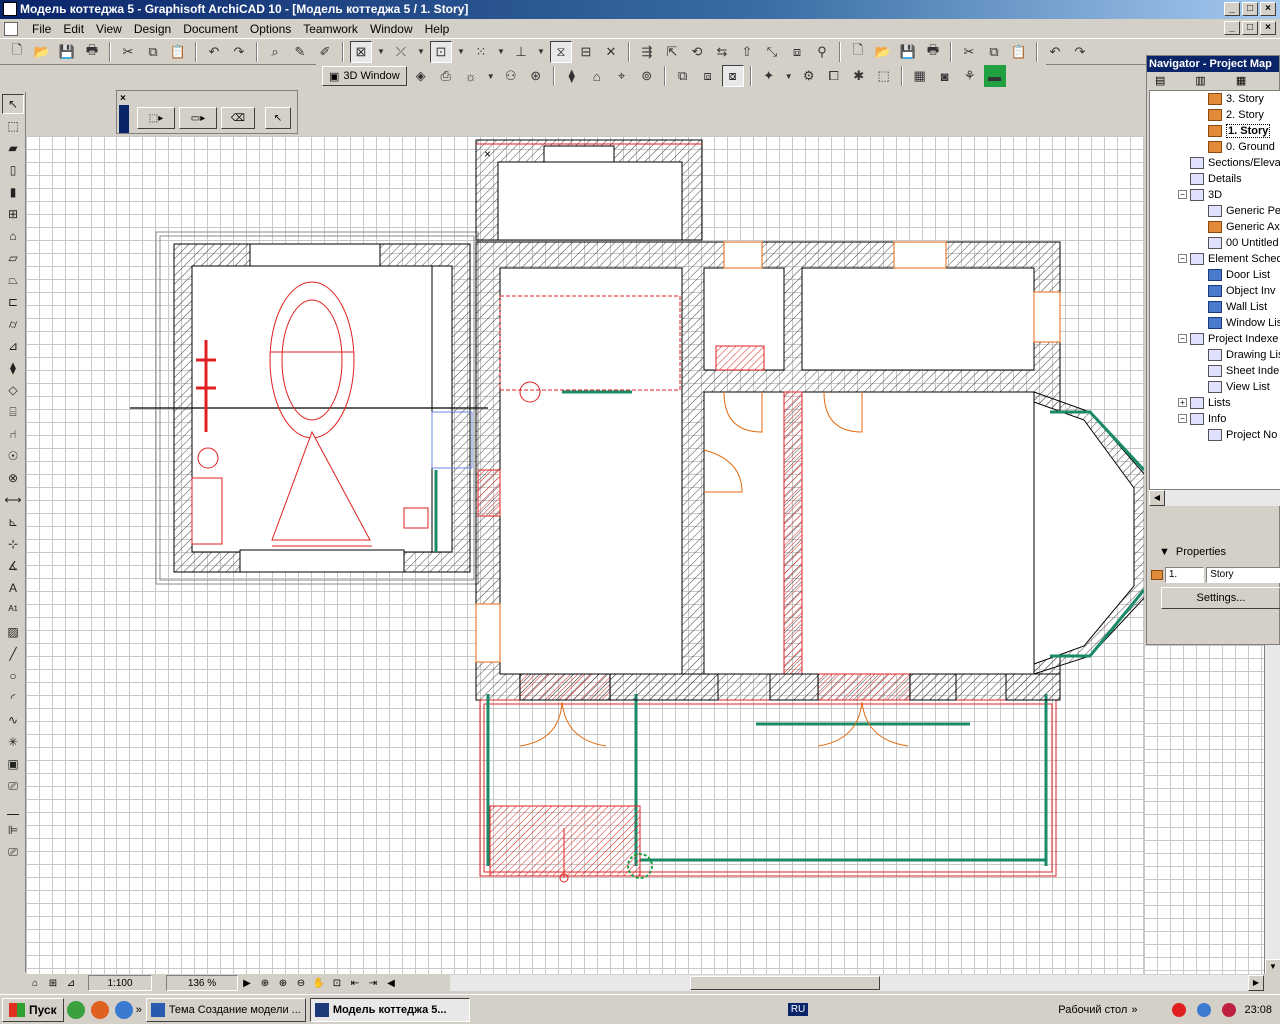  What do you see at coordinates (1256, 983) in the screenshot?
I see `scroll-right-icon: ▶` at bounding box center [1256, 983].